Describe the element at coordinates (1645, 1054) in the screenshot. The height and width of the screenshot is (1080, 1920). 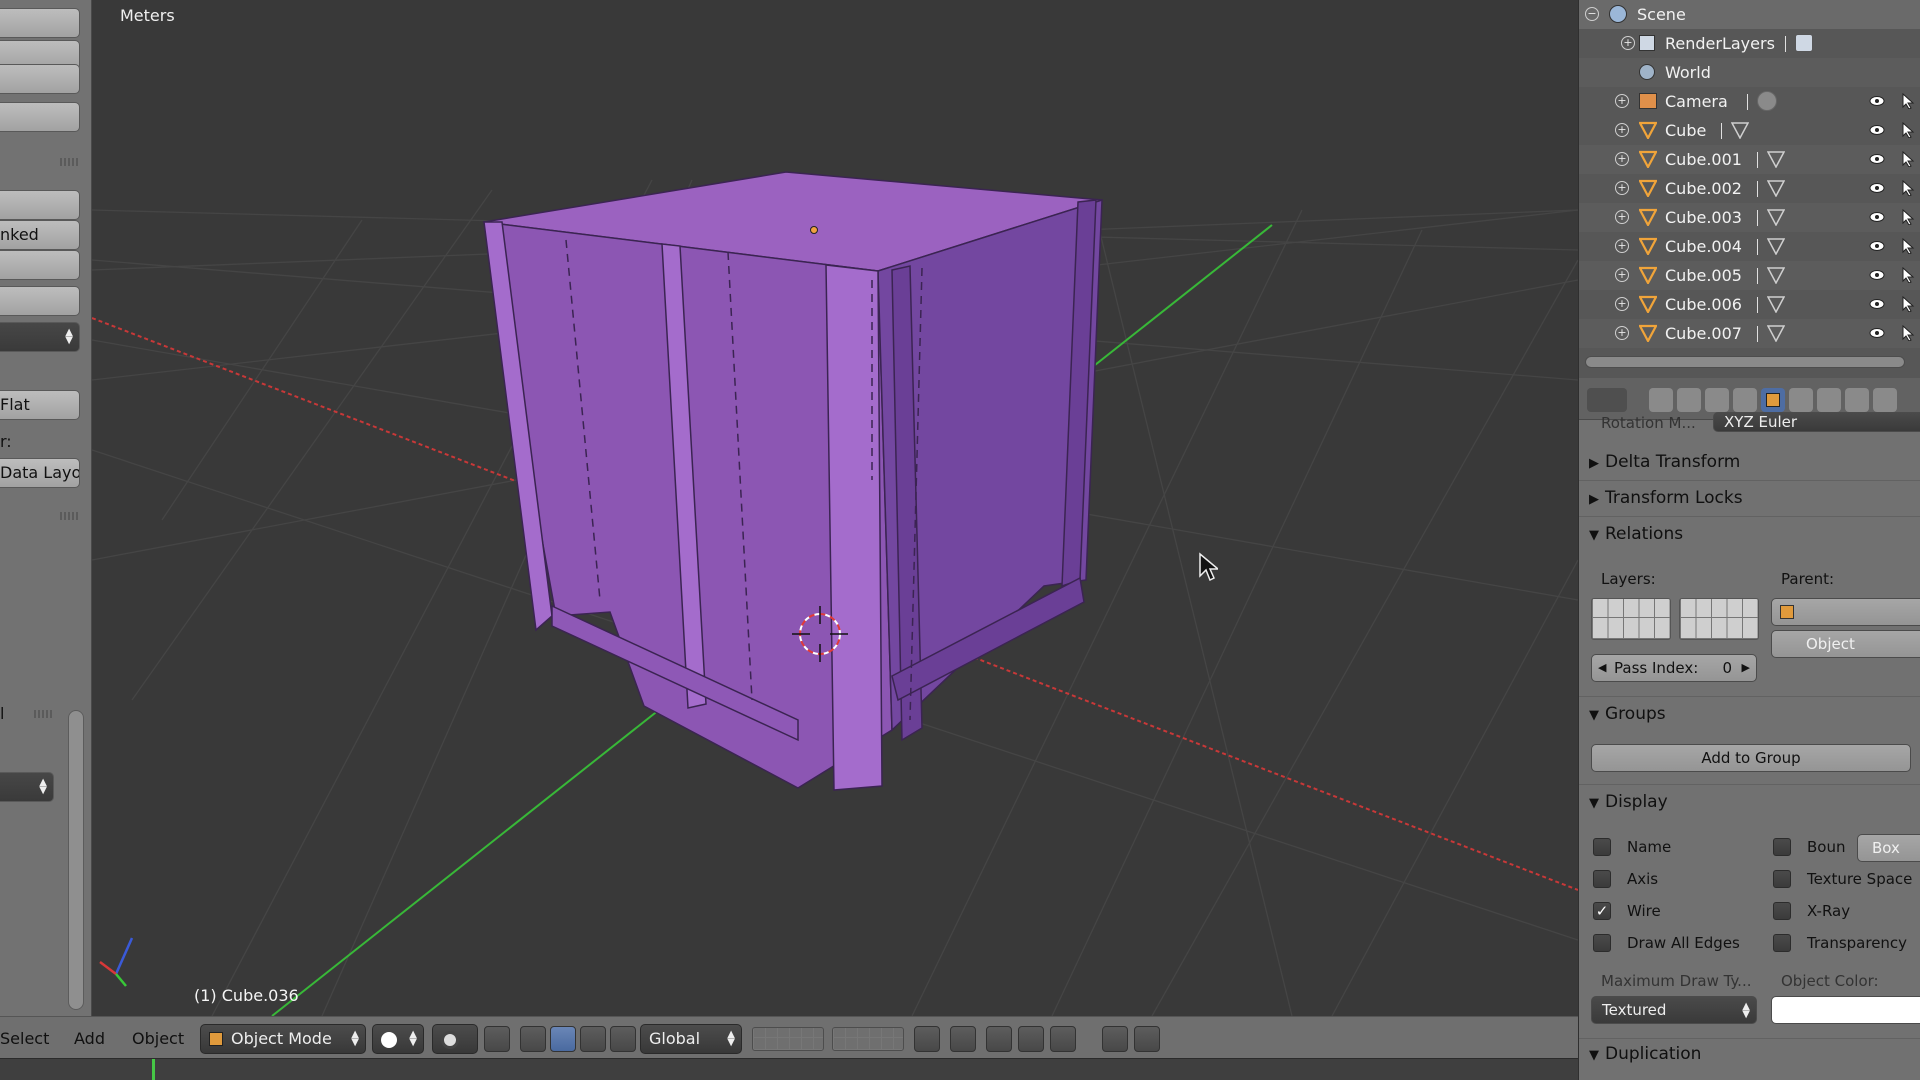
I see `duplication-header: ▼ Duplication` at that location.